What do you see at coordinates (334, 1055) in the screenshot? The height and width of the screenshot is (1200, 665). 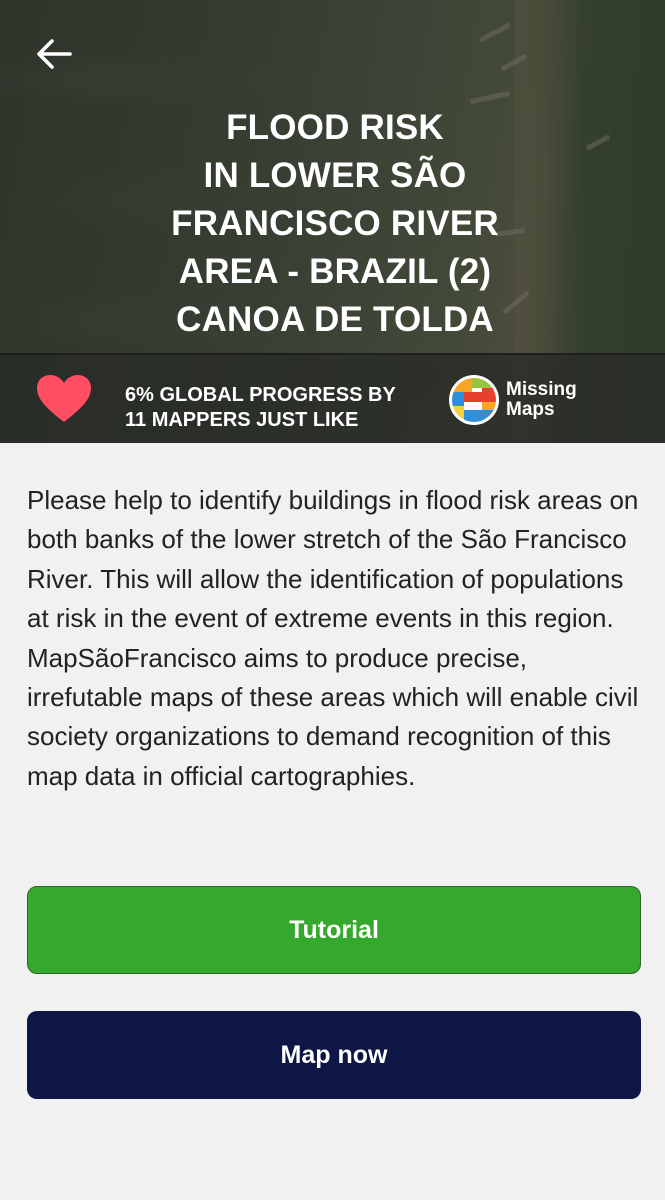 I see `map-now-button: Map now` at bounding box center [334, 1055].